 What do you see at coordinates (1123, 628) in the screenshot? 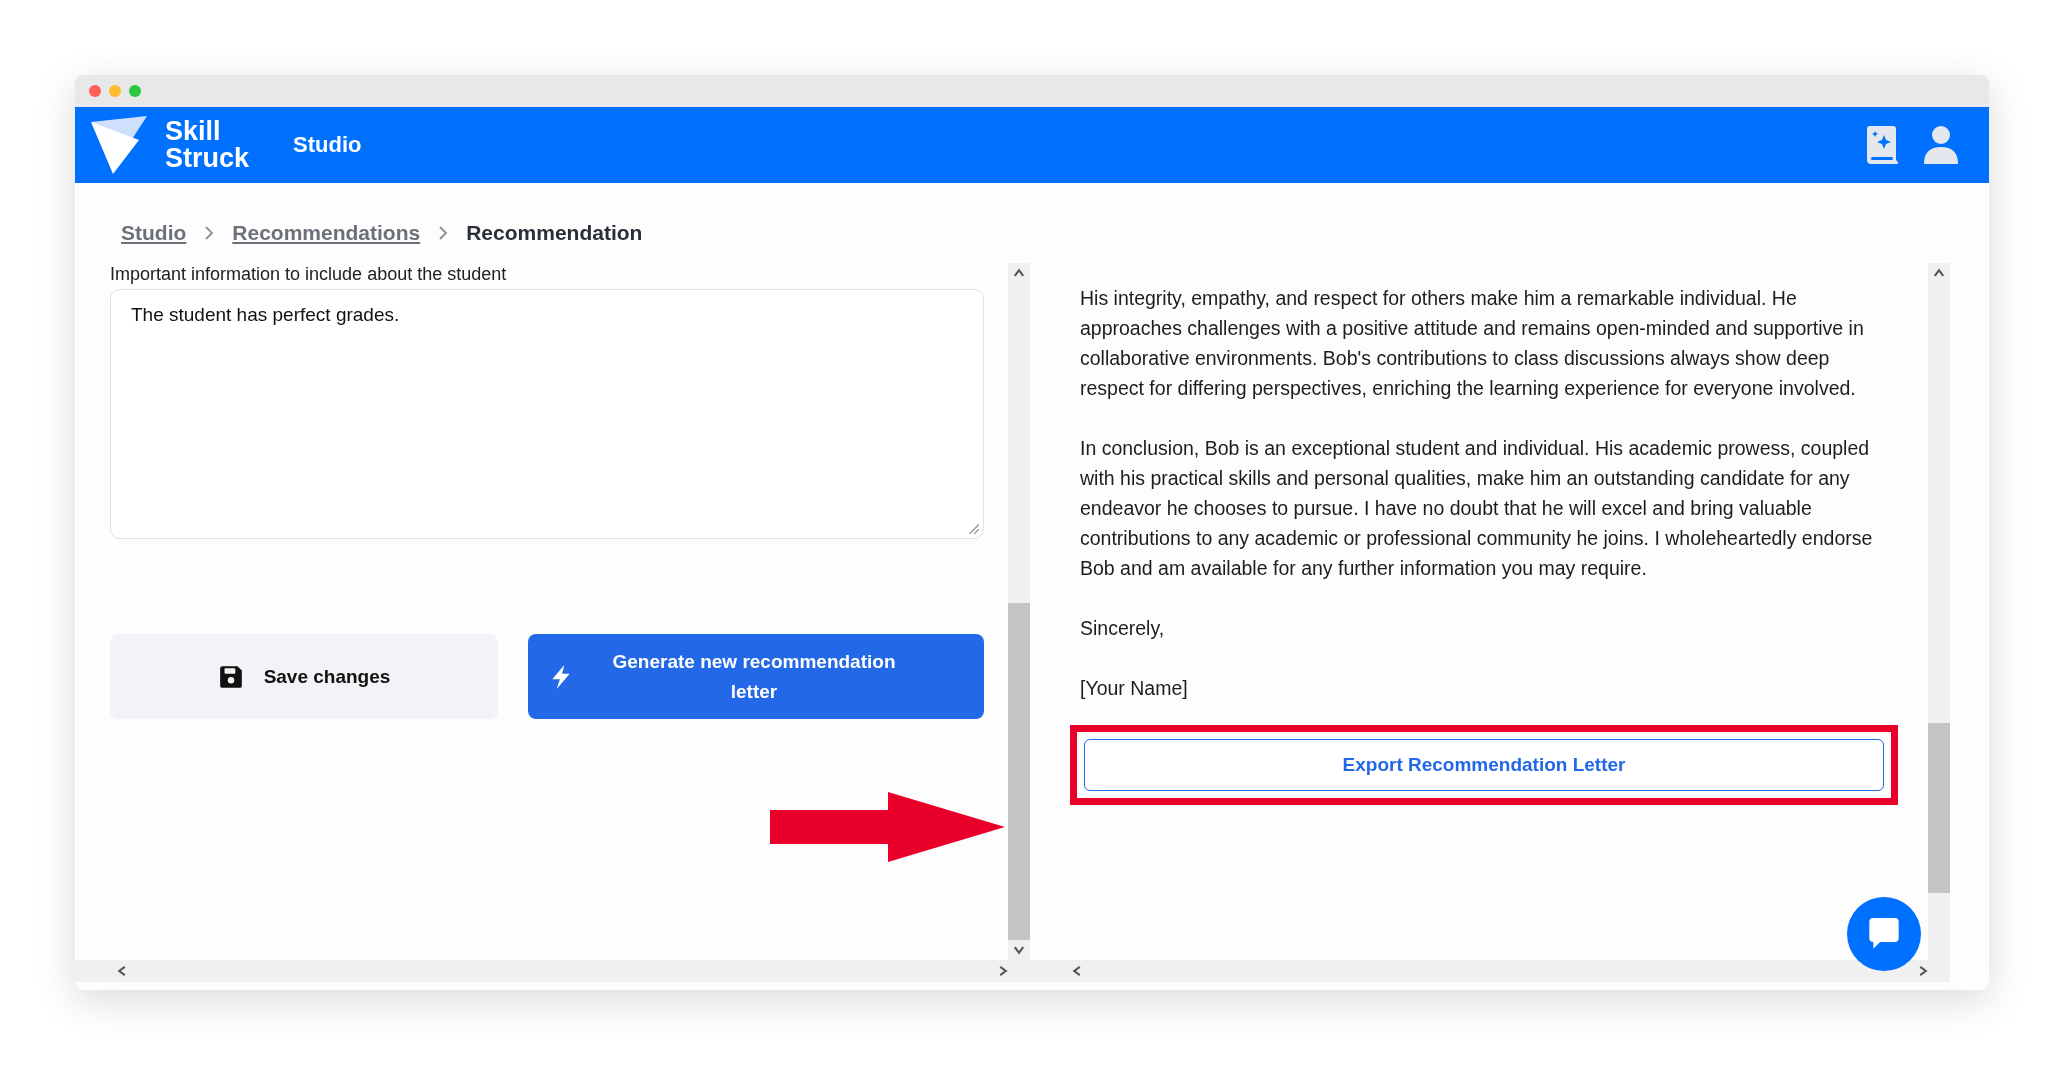
I see `letter-paragraph: Sincerely,` at bounding box center [1123, 628].